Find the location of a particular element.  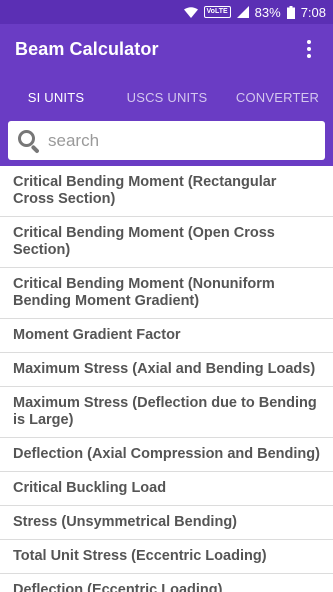

battery-percent: 83% is located at coordinates (267, 12).